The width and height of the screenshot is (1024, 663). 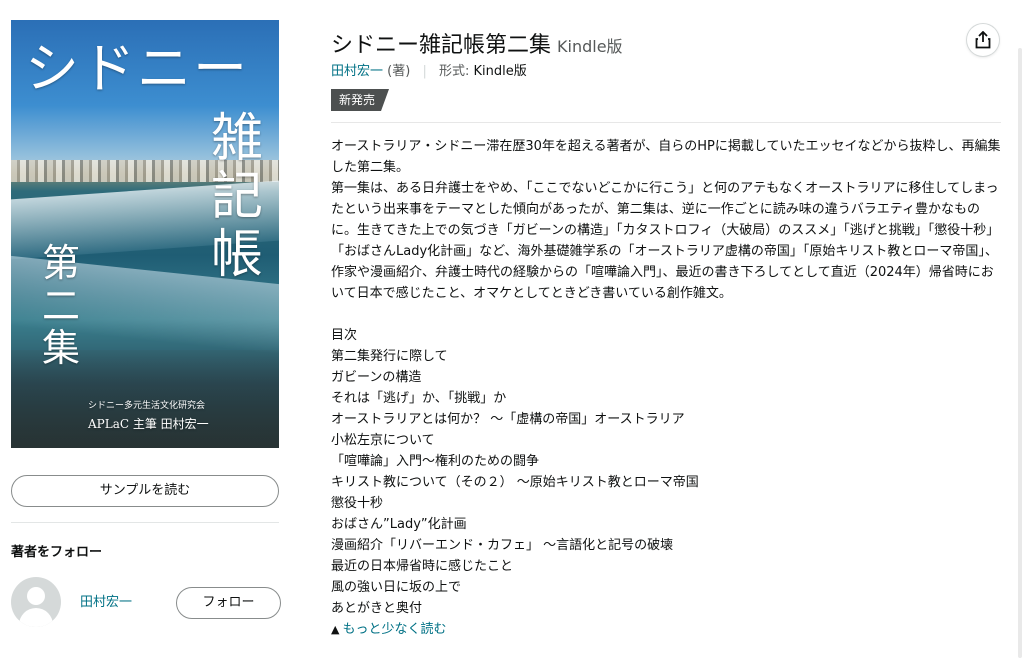 What do you see at coordinates (500, 71) in the screenshot?
I see `format-value: Kindle版` at bounding box center [500, 71].